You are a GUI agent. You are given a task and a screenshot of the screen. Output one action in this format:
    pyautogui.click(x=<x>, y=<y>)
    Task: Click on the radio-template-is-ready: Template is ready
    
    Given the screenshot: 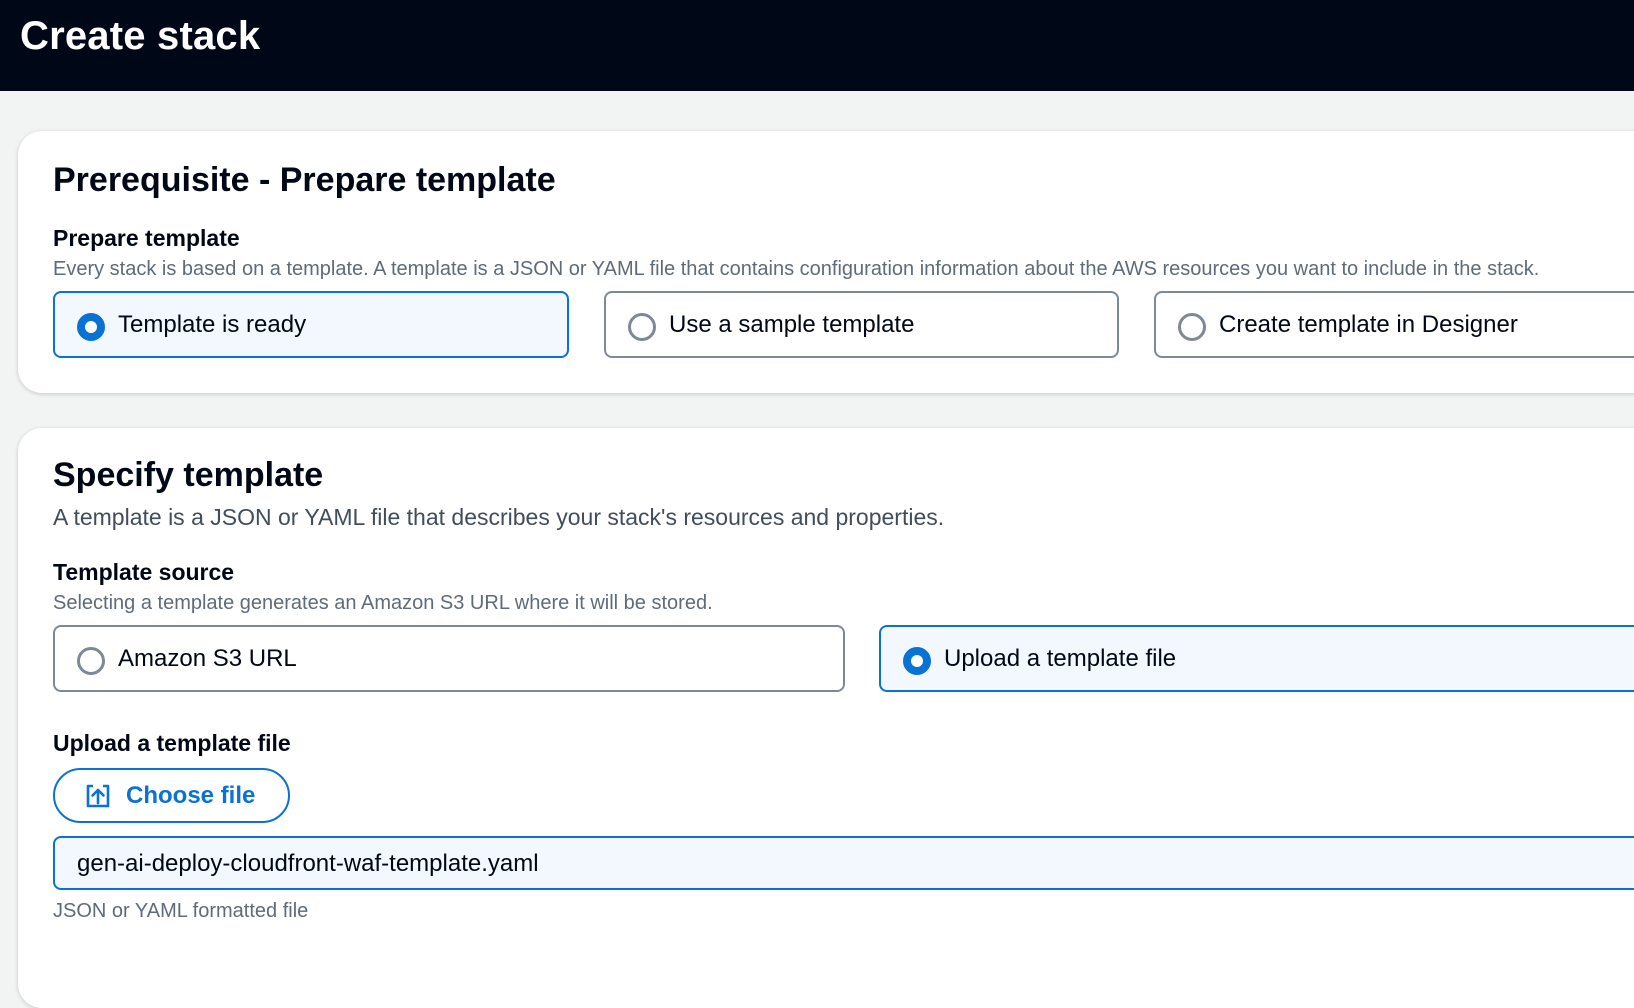 What is the action you would take?
    pyautogui.click(x=311, y=324)
    